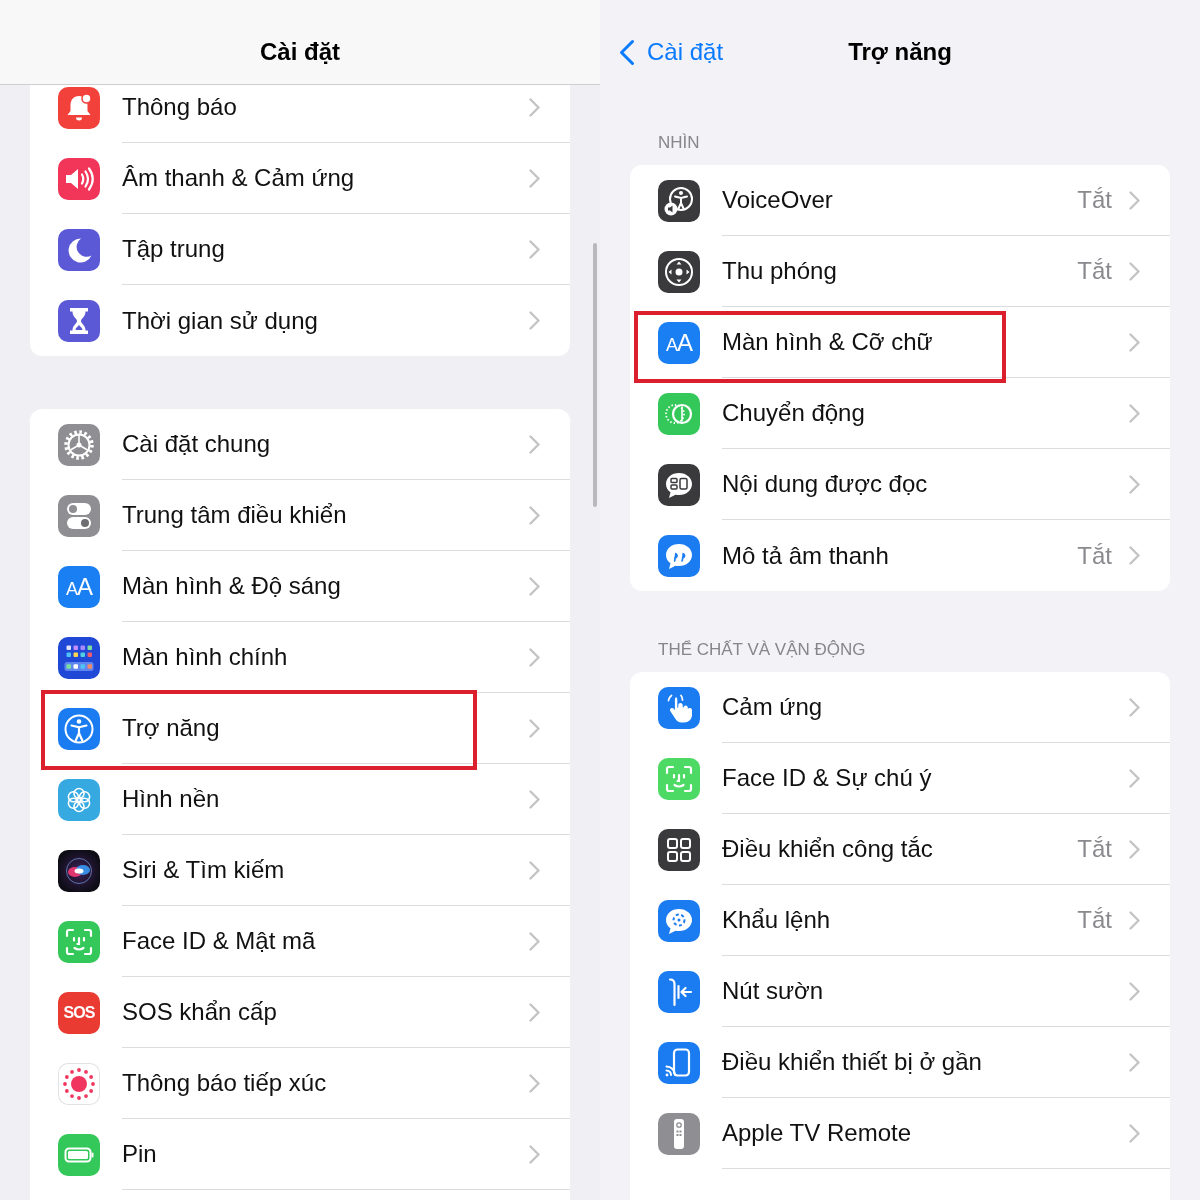 The width and height of the screenshot is (1200, 1200). I want to click on setting-label: Face ID & Sự chú ý, so click(827, 778).